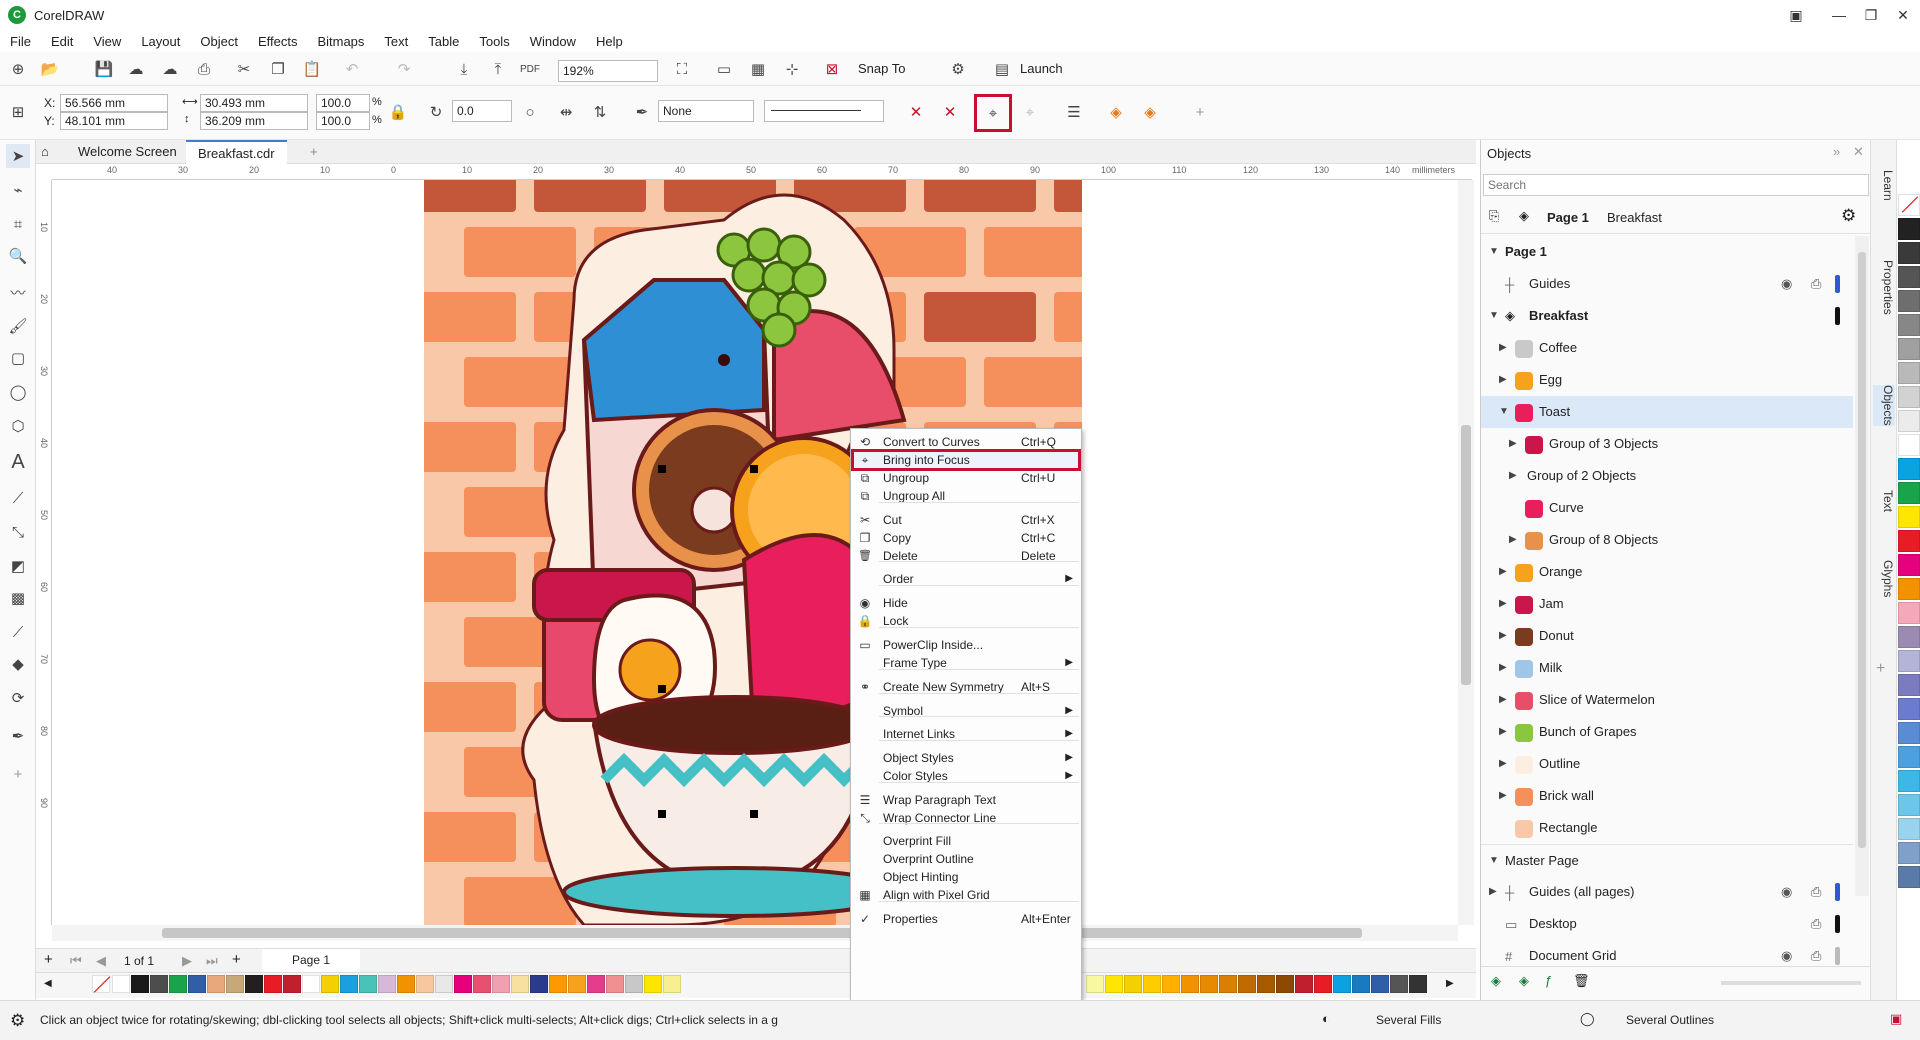 The image size is (1920, 1040). I want to click on object-row-guides-all-pages: ▶ ┼ Guides (all pages) ◉ ⎙, so click(1667, 892).